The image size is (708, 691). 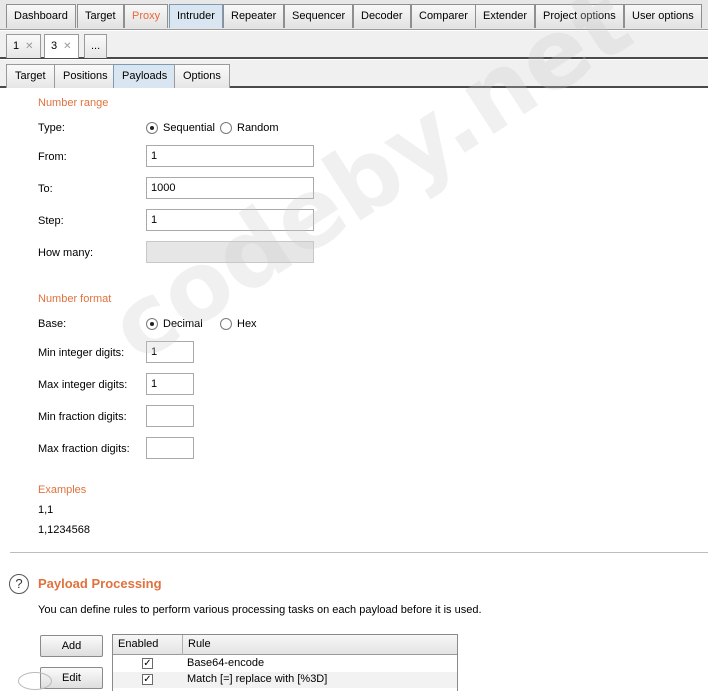 What do you see at coordinates (189, 128) in the screenshot?
I see `sequential-label: Sequential` at bounding box center [189, 128].